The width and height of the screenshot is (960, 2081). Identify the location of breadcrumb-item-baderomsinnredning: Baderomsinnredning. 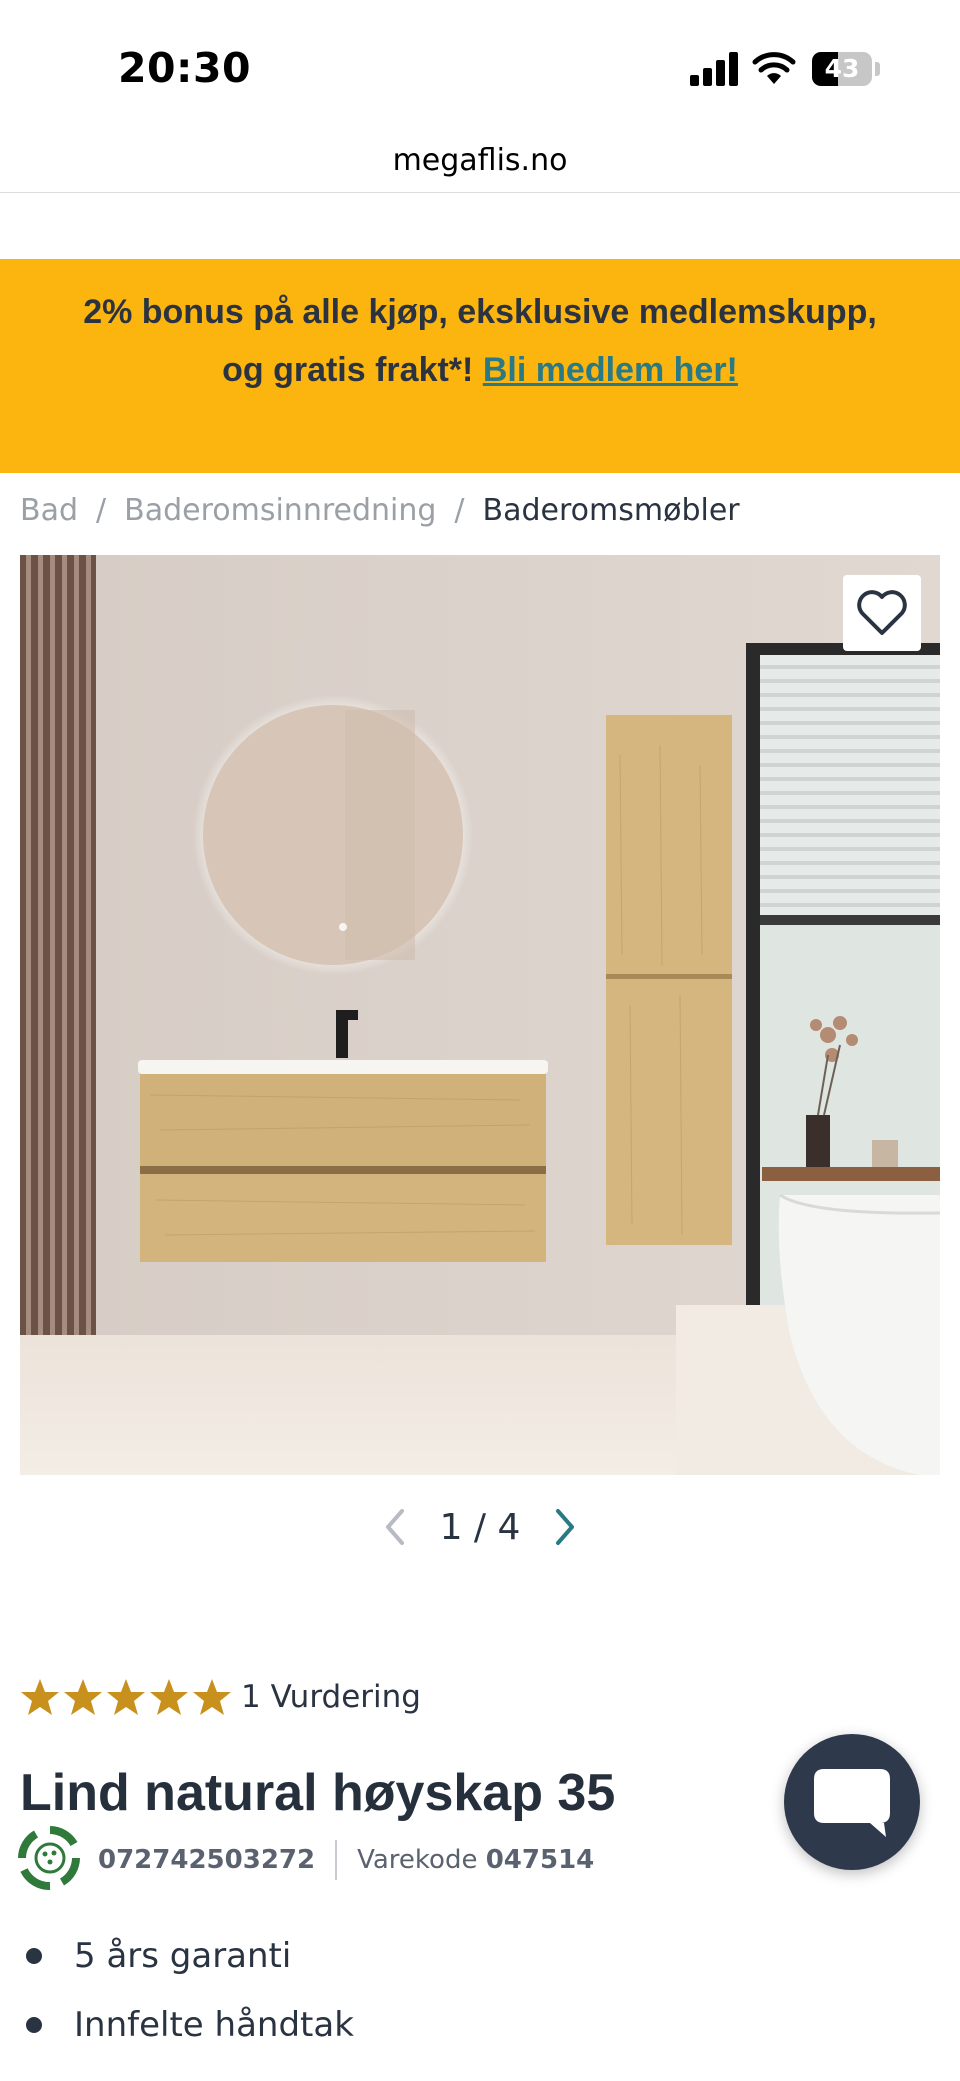
(280, 510).